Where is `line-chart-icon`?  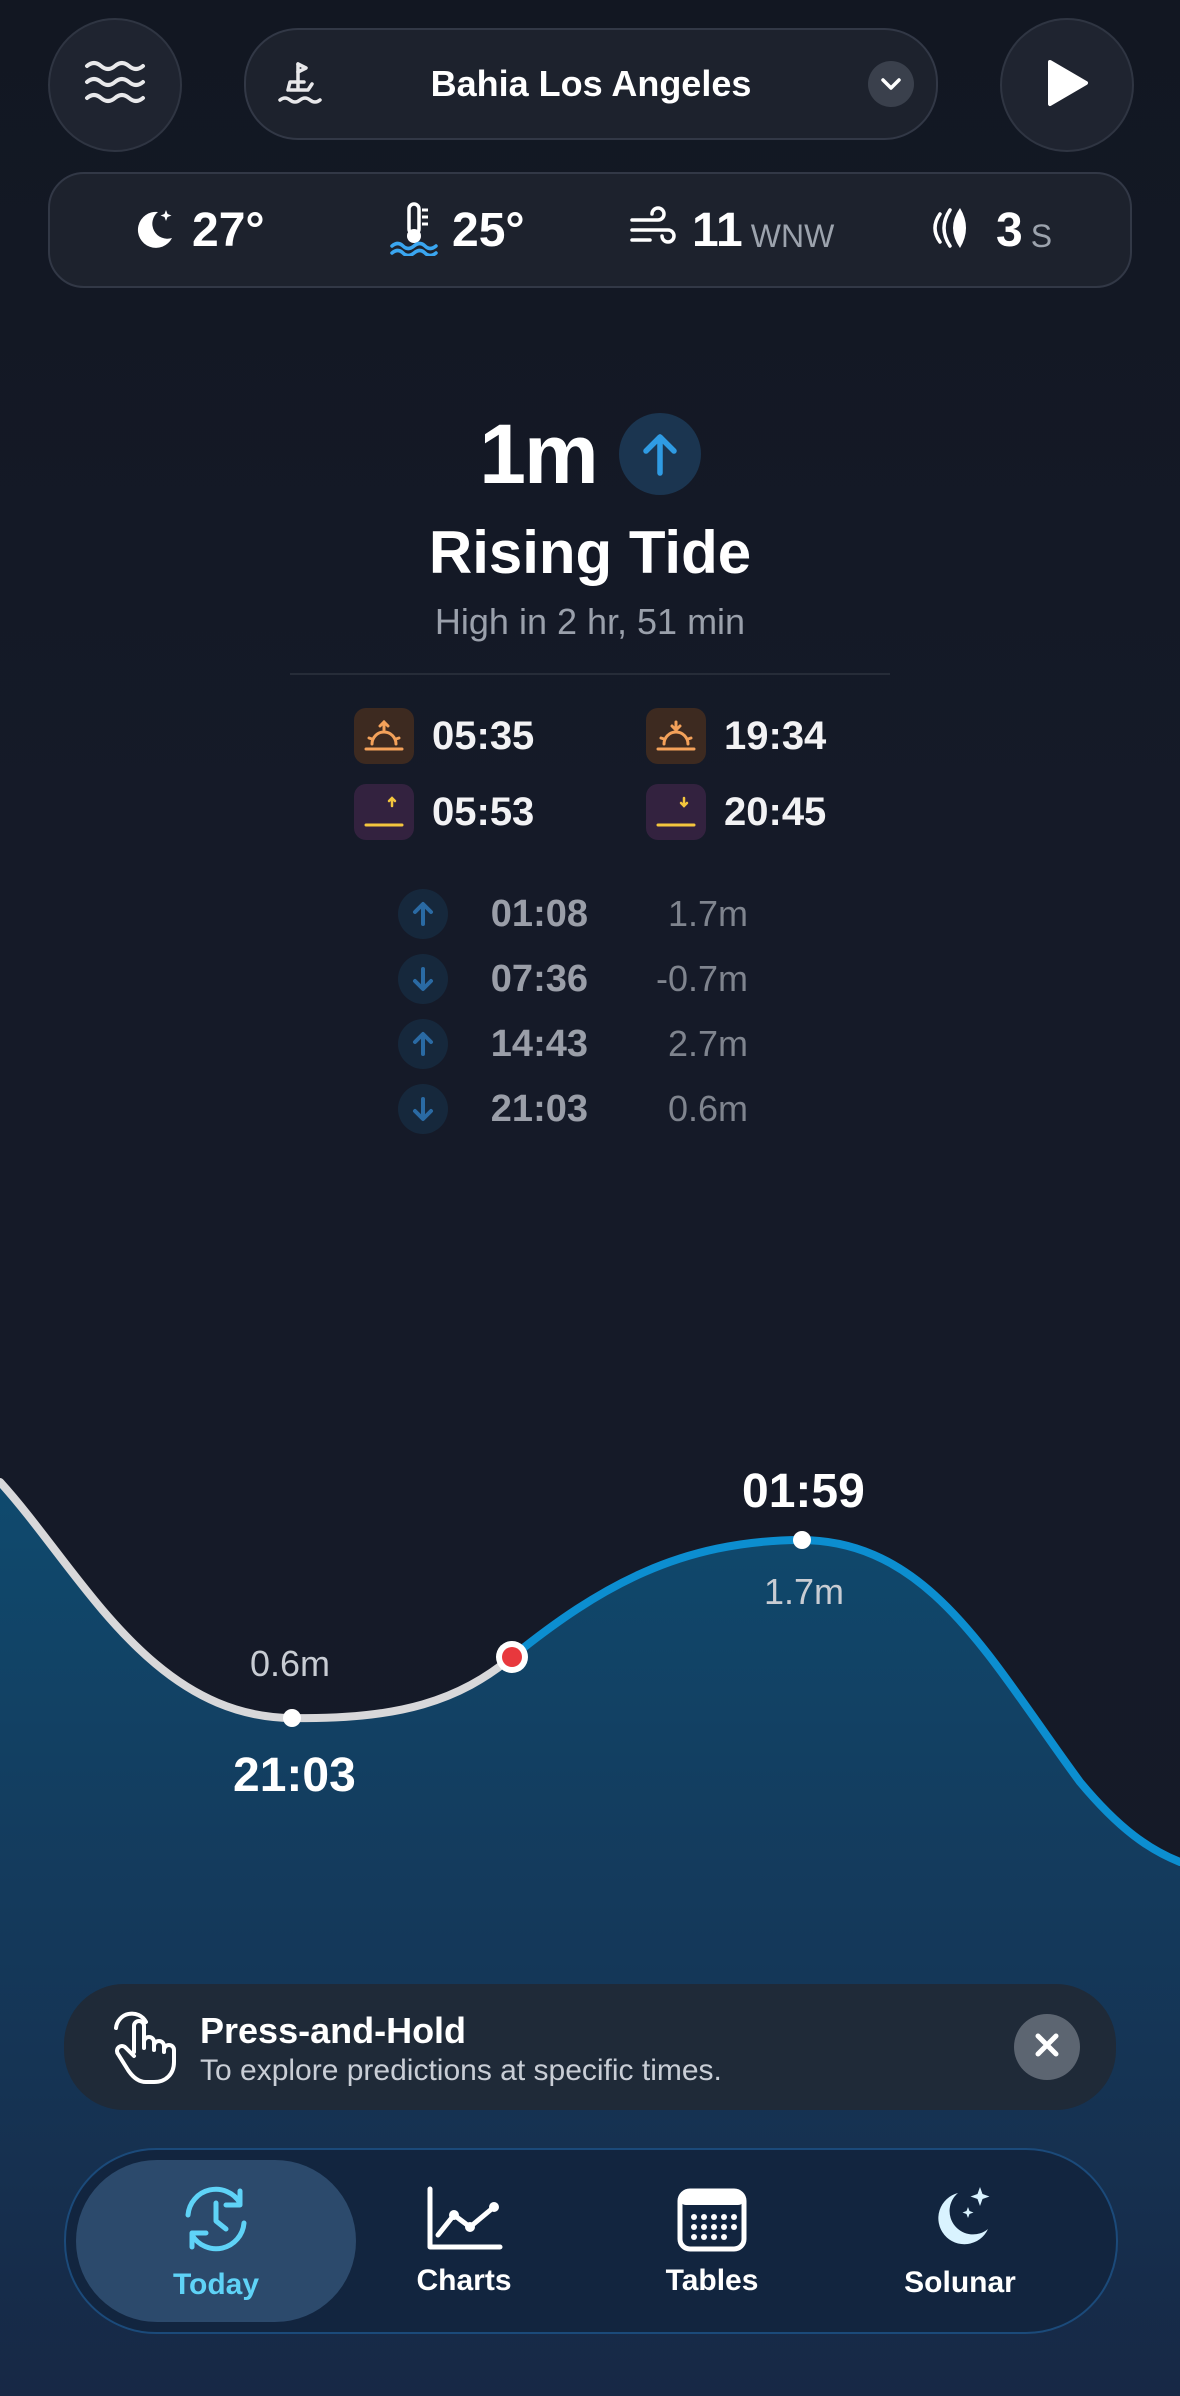 line-chart-icon is located at coordinates (464, 2221).